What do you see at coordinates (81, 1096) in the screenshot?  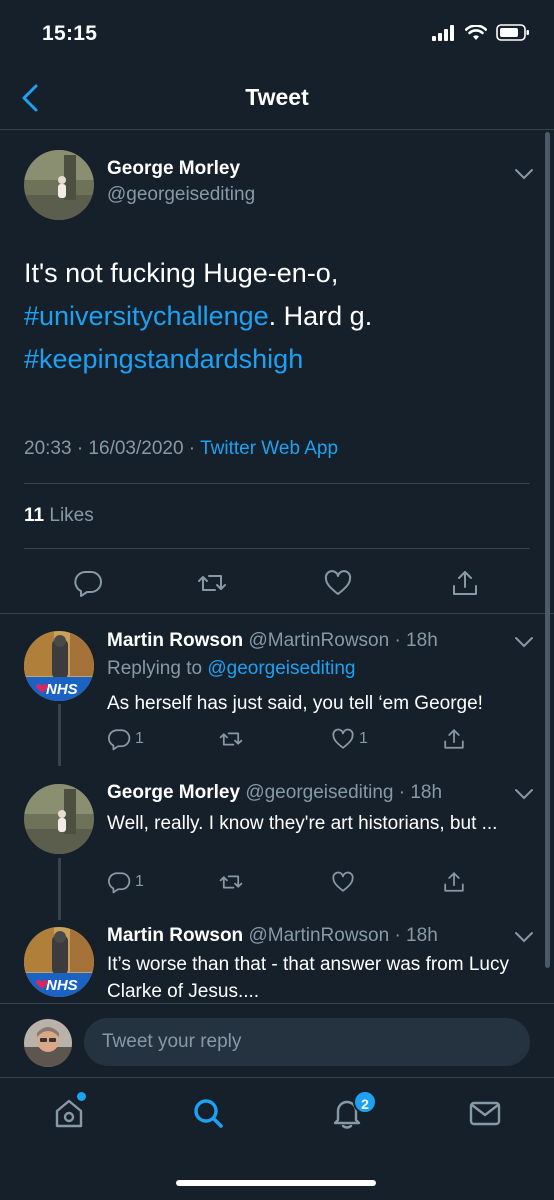 I see `new-content-dot` at bounding box center [81, 1096].